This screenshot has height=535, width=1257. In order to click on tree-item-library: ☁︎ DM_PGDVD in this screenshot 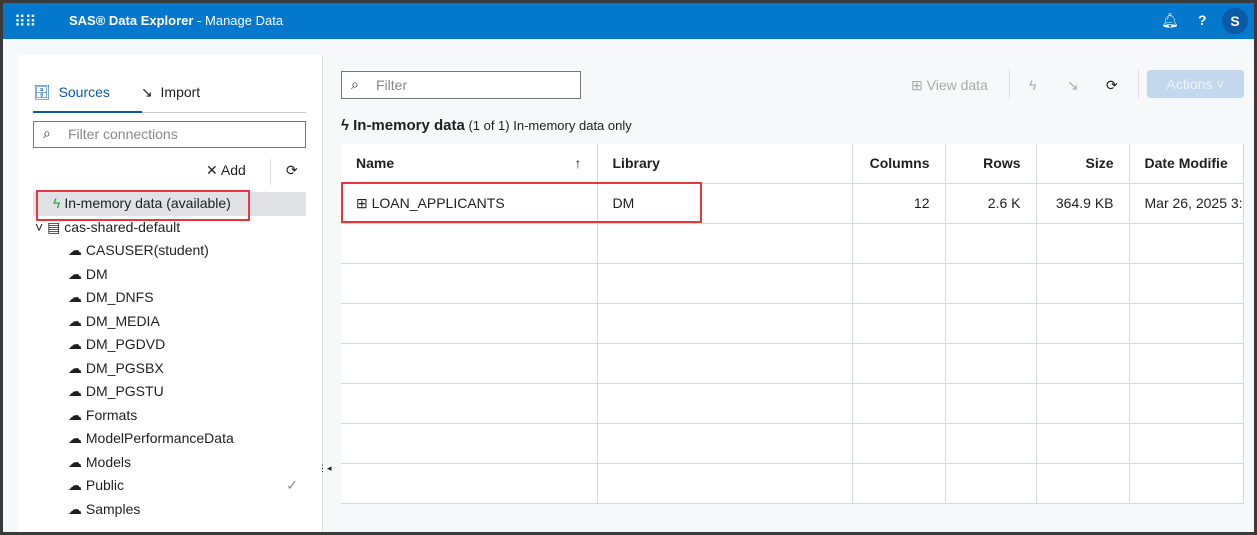, I will do `click(169, 345)`.